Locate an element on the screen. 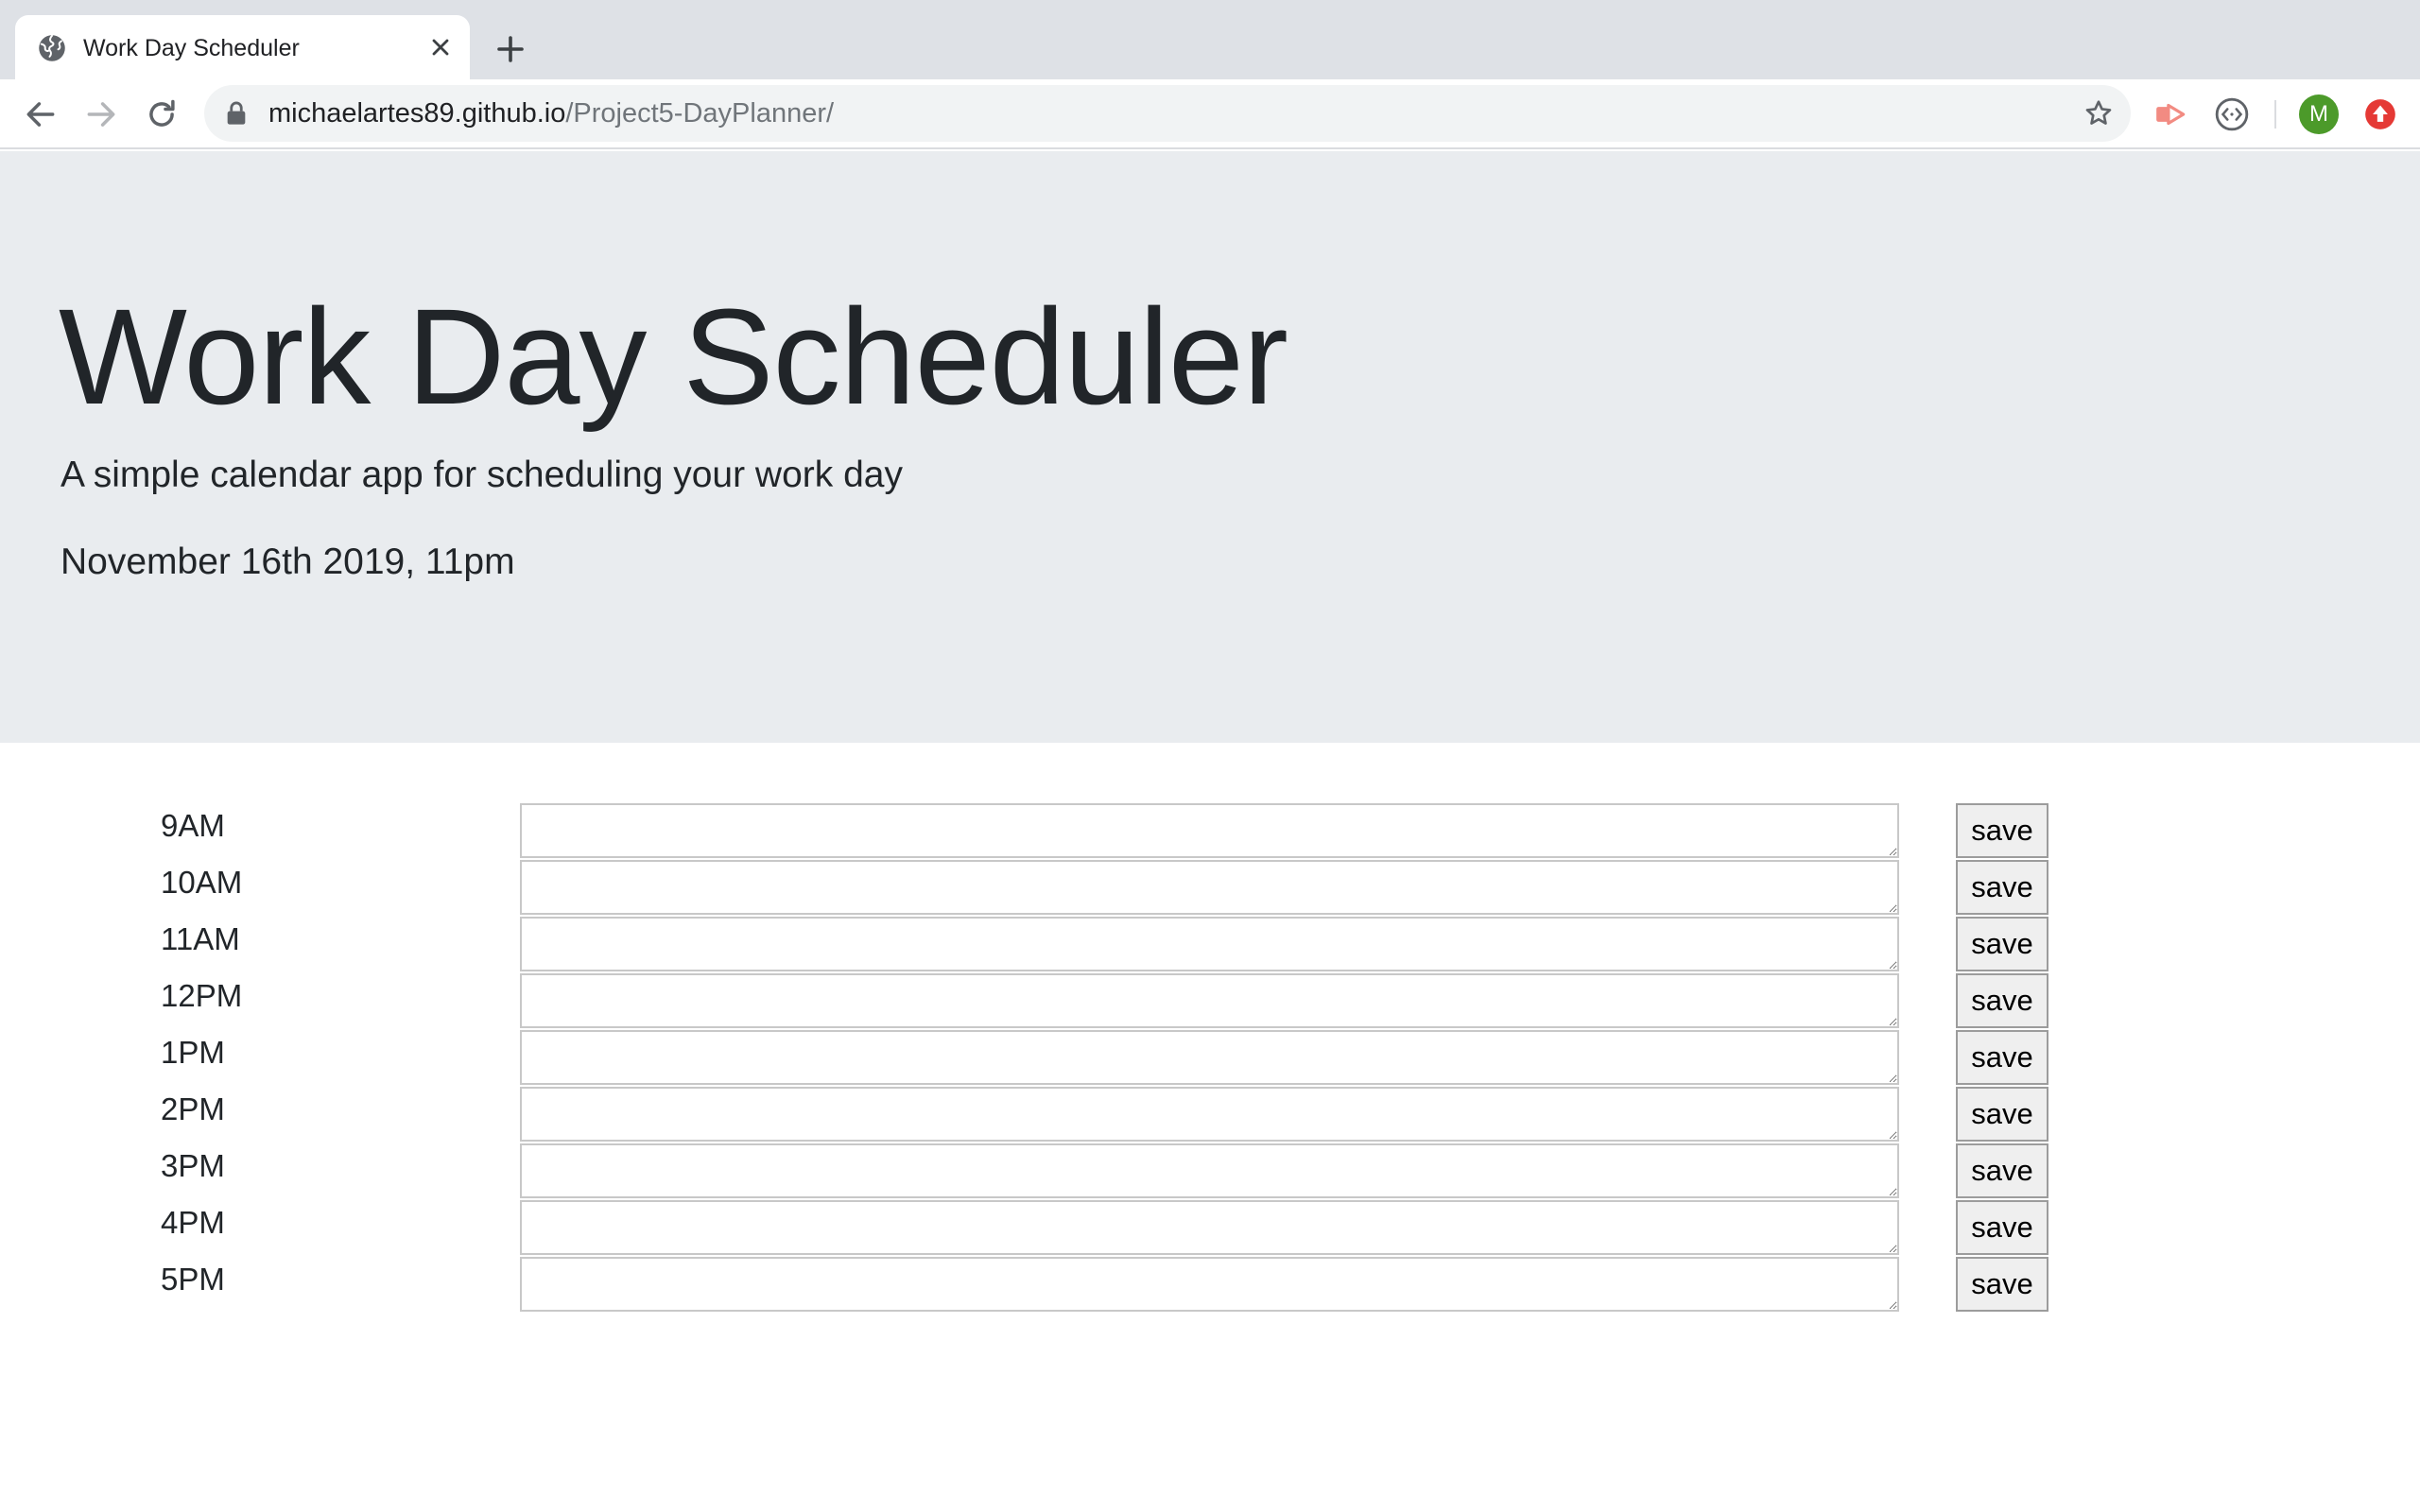 The width and height of the screenshot is (2420, 1512). time-block-row: 9AM save is located at coordinates (1210, 829).